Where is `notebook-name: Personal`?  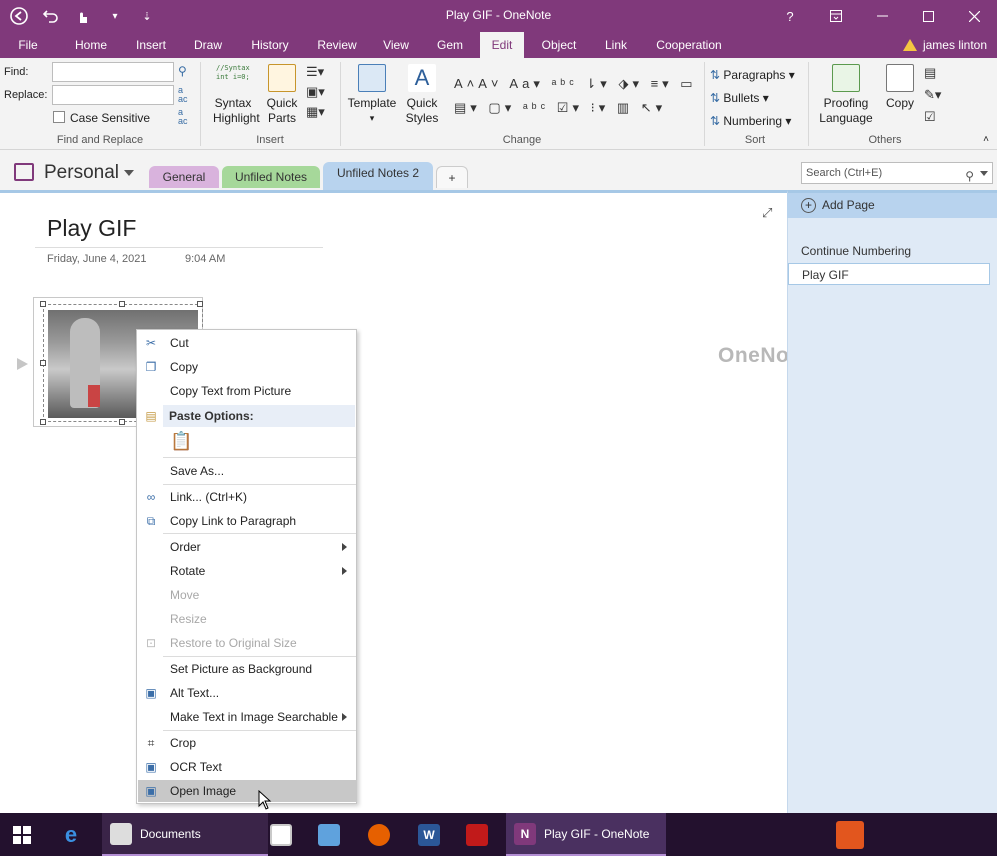 notebook-name: Personal is located at coordinates (81, 173).